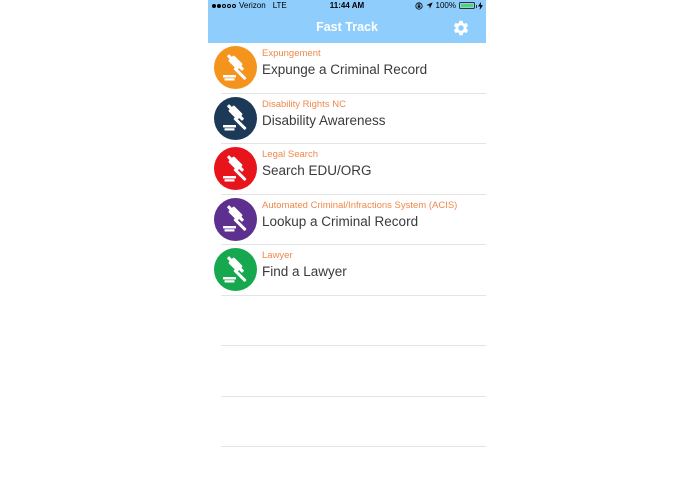 Image resolution: width=695 pixels, height=494 pixels. What do you see at coordinates (324, 120) in the screenshot?
I see `item-title: Disability Awareness` at bounding box center [324, 120].